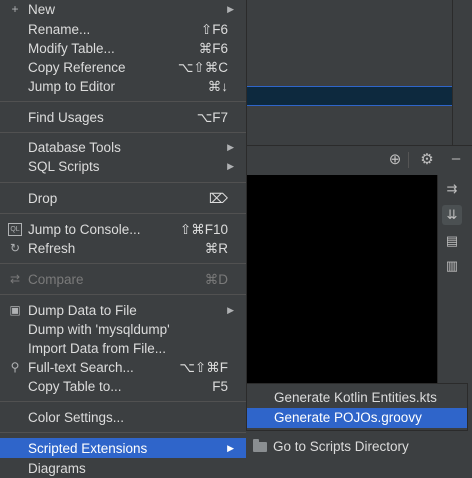 This screenshot has width=472, height=478. What do you see at coordinates (456, 159) in the screenshot?
I see `minimize-icon: –` at bounding box center [456, 159].